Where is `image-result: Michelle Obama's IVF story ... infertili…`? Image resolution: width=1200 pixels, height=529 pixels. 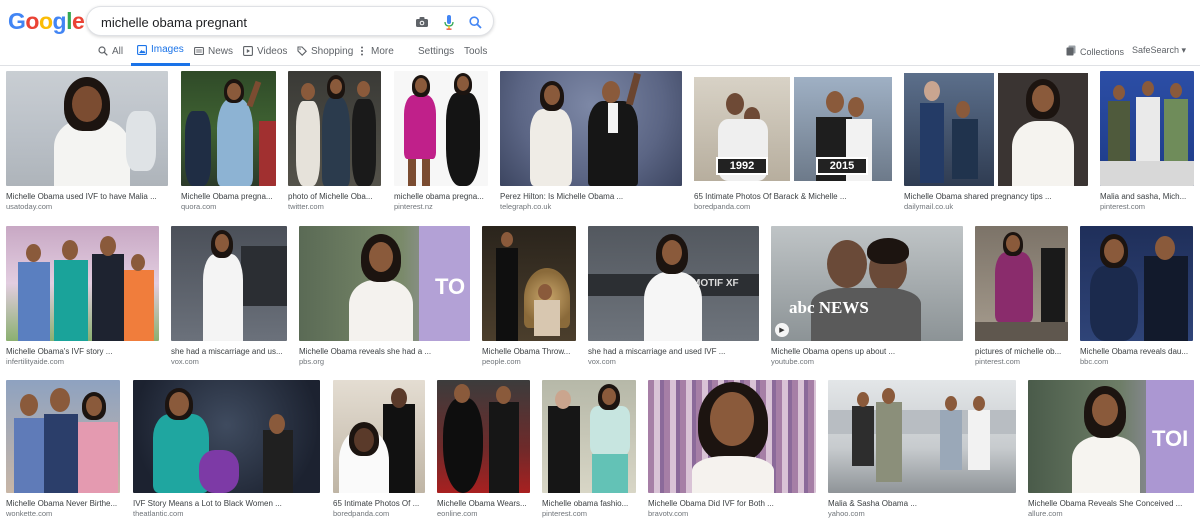 image-result: Michelle Obama's IVF story ... infertili… is located at coordinates (82, 296).